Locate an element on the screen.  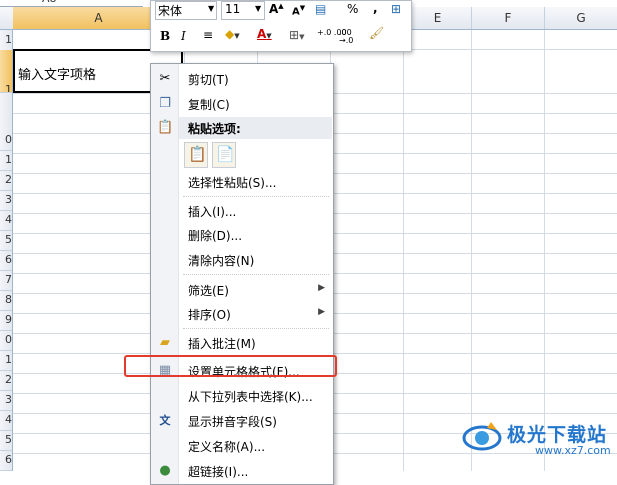
menu-item-copy: ❐ 复制(C) is located at coordinates (242, 104).